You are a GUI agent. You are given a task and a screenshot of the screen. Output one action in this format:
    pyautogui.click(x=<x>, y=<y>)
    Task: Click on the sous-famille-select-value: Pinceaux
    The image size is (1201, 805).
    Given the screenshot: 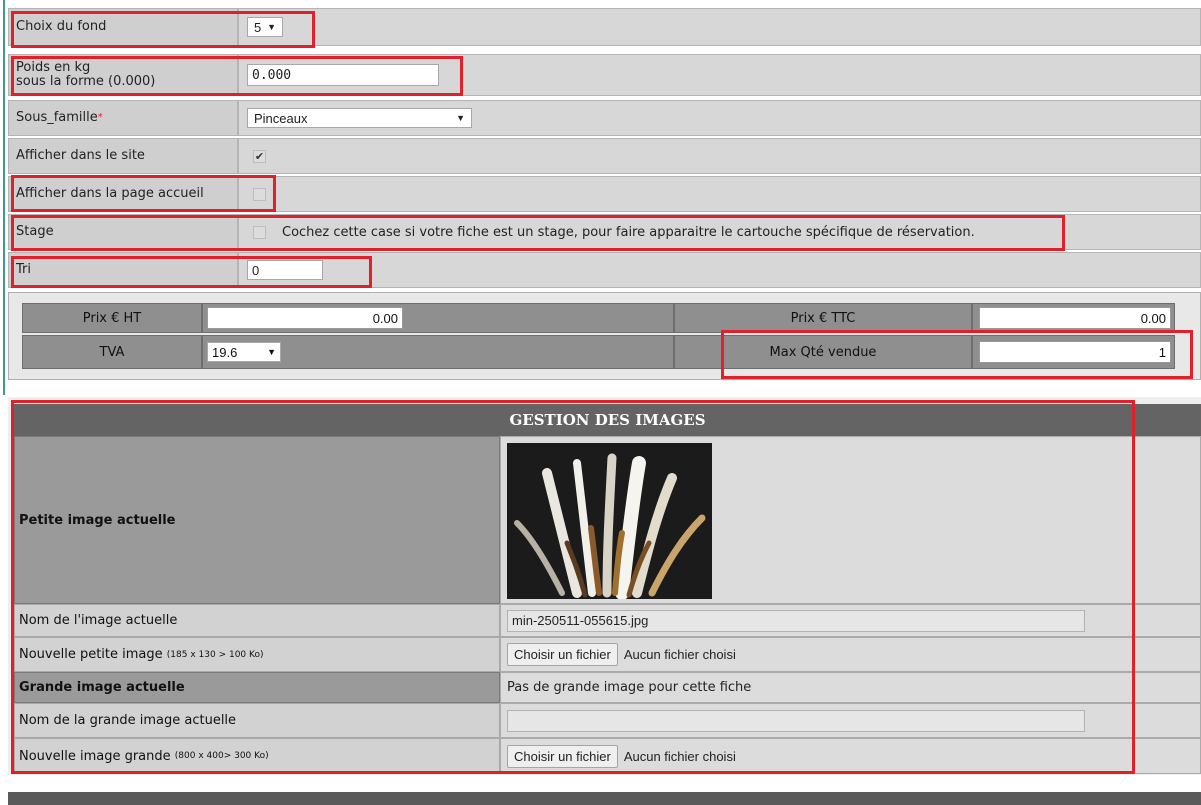 What is the action you would take?
    pyautogui.click(x=281, y=118)
    